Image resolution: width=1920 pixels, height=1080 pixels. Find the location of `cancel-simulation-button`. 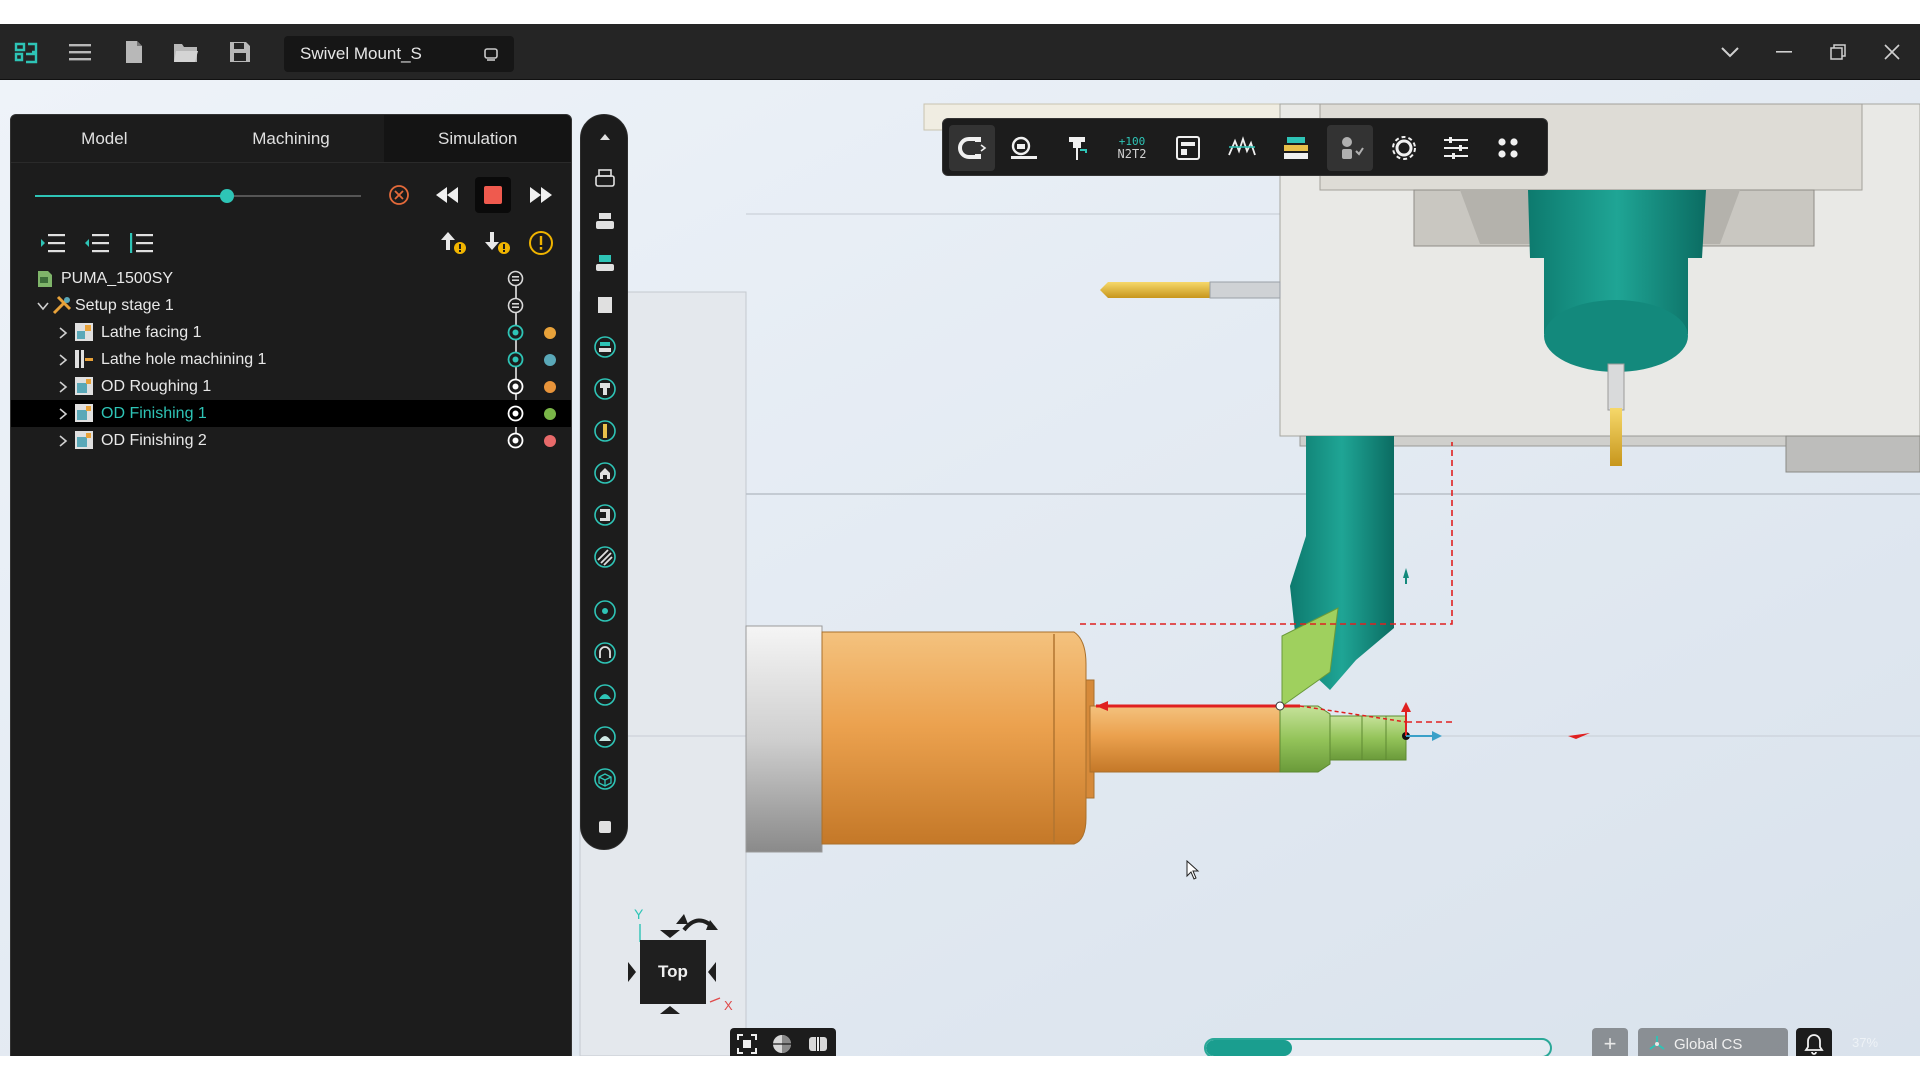

cancel-simulation-button is located at coordinates (399, 195).